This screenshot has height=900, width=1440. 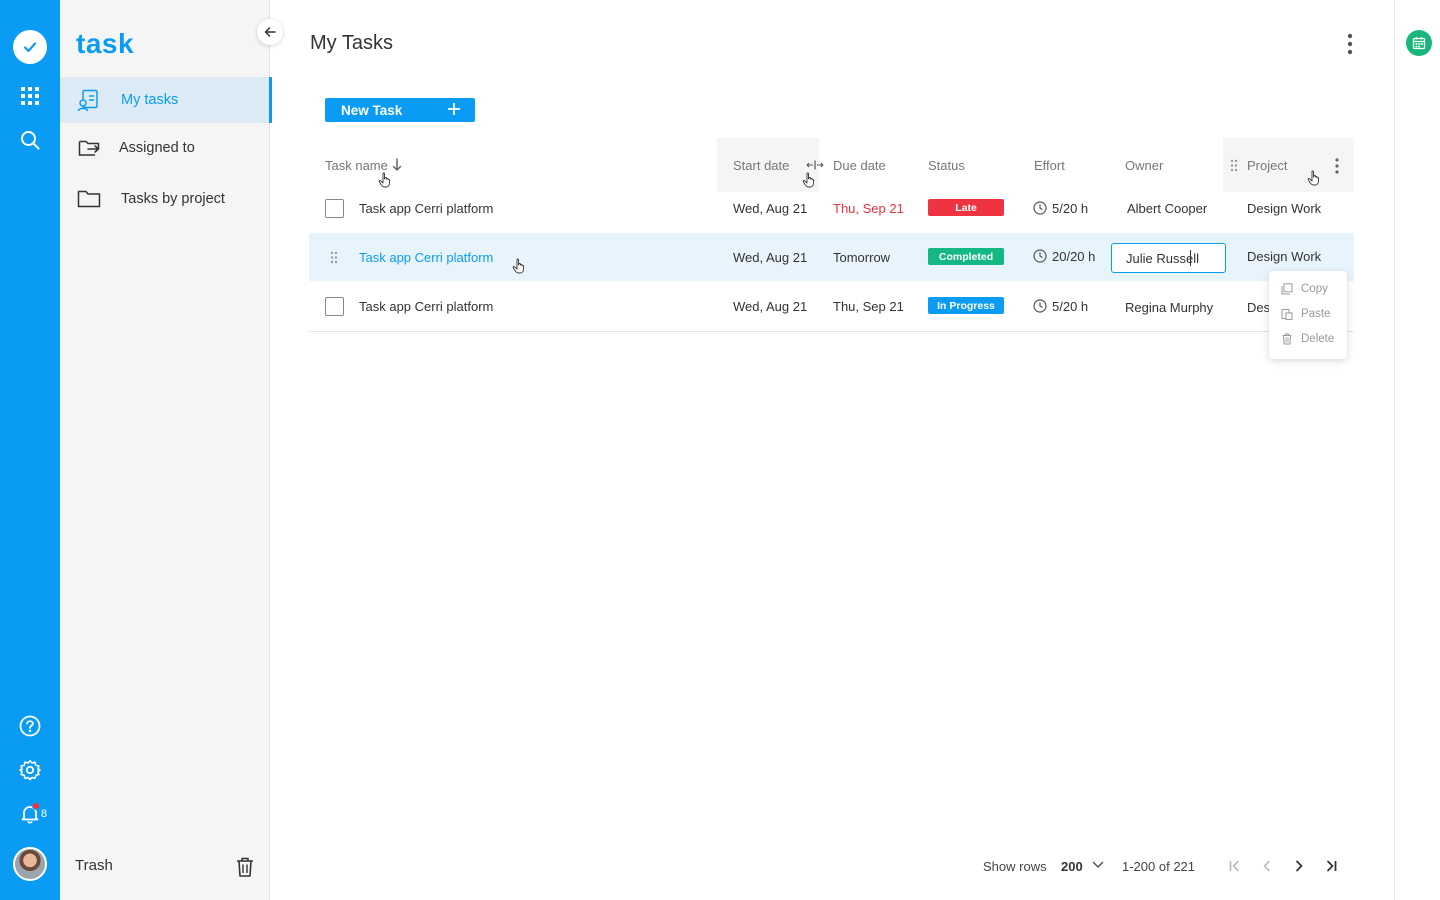 I want to click on sidebar-item-label: Tasks by project, so click(x=173, y=199).